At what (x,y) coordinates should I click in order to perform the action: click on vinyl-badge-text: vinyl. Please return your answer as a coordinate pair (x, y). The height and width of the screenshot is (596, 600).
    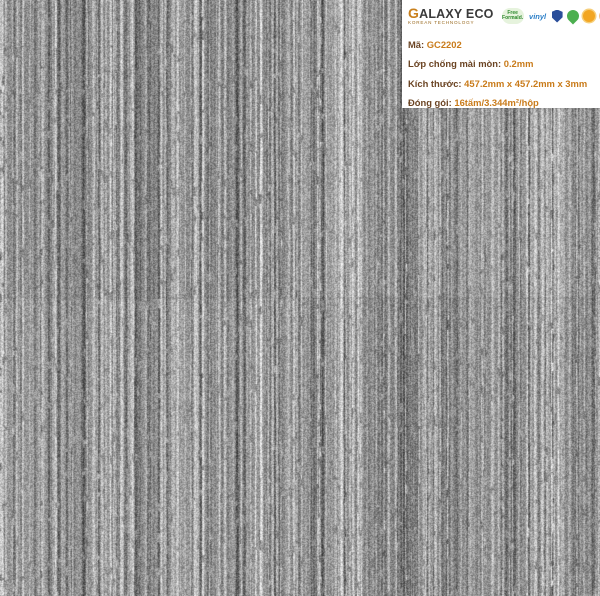
    Looking at the image, I should click on (538, 16).